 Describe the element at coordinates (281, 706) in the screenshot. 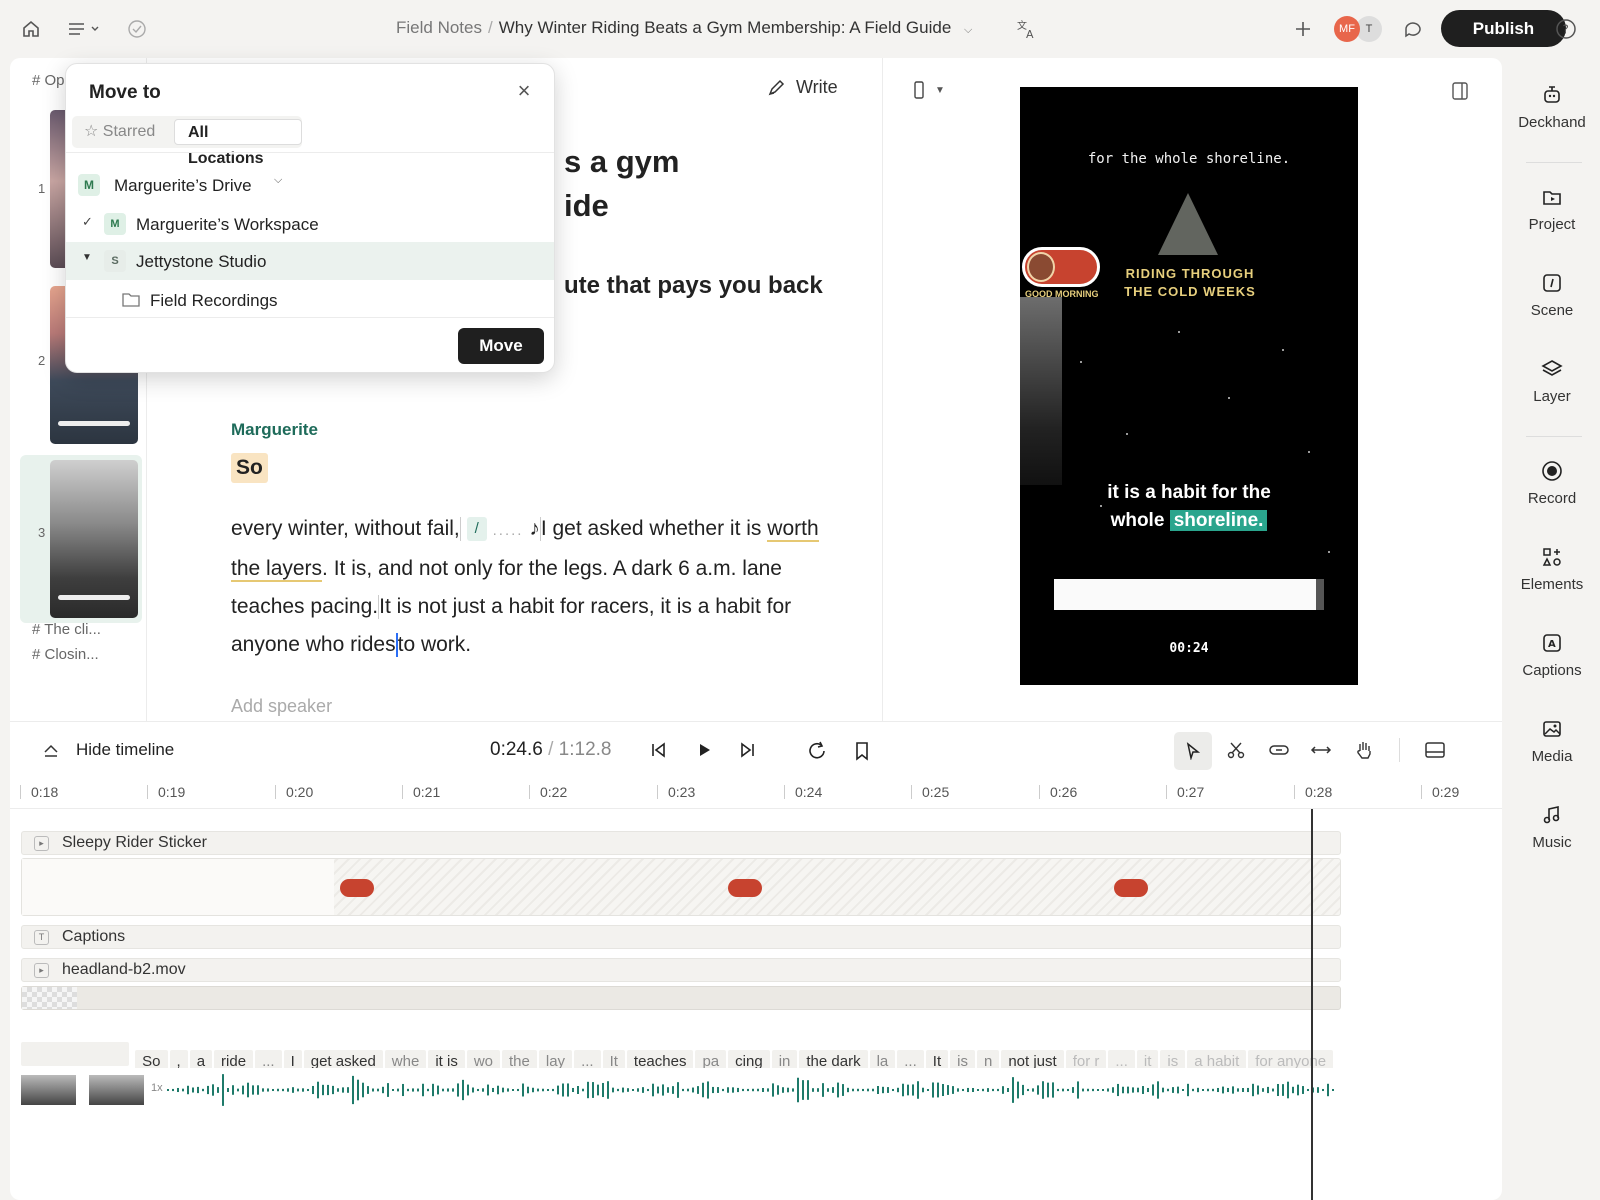

I see `add-speaker-button: Add speaker` at that location.